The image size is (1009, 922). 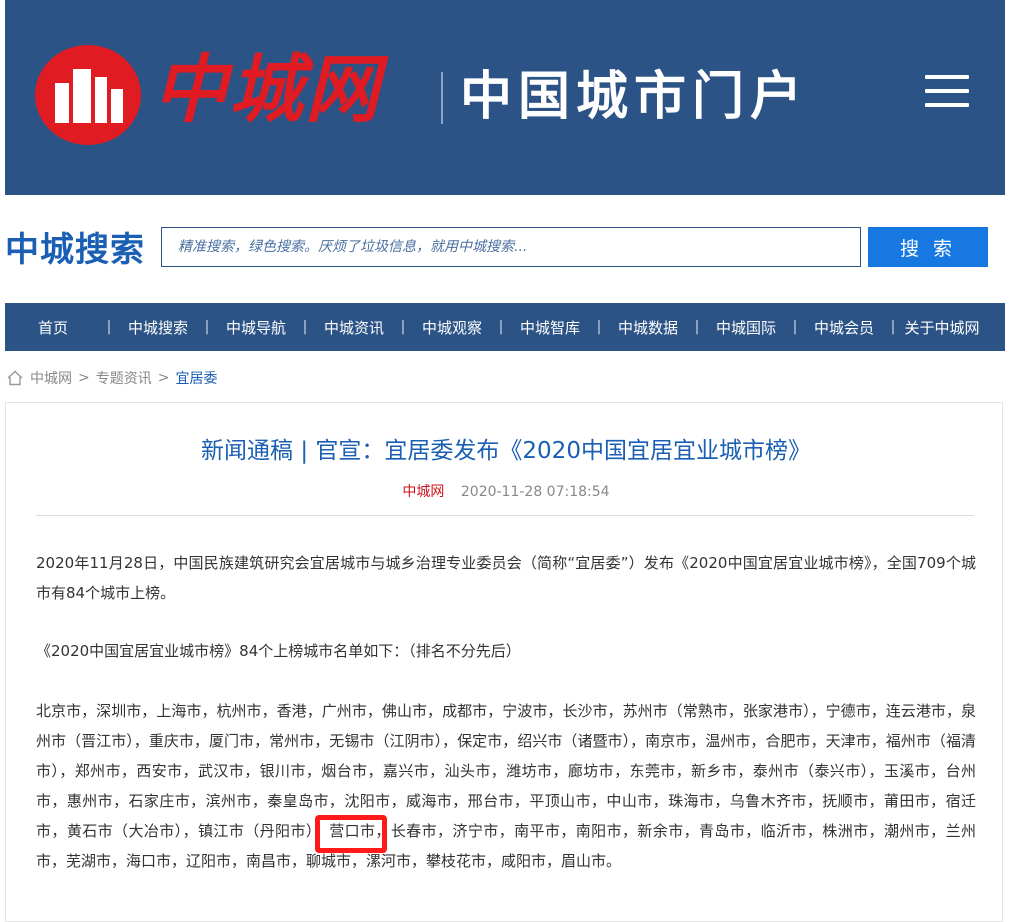 I want to click on article-paragraph-list-heading: 《2020中国宜居宜业城市榜》84个上榜城市名单如下：（排名不分先后）, so click(x=278, y=651).